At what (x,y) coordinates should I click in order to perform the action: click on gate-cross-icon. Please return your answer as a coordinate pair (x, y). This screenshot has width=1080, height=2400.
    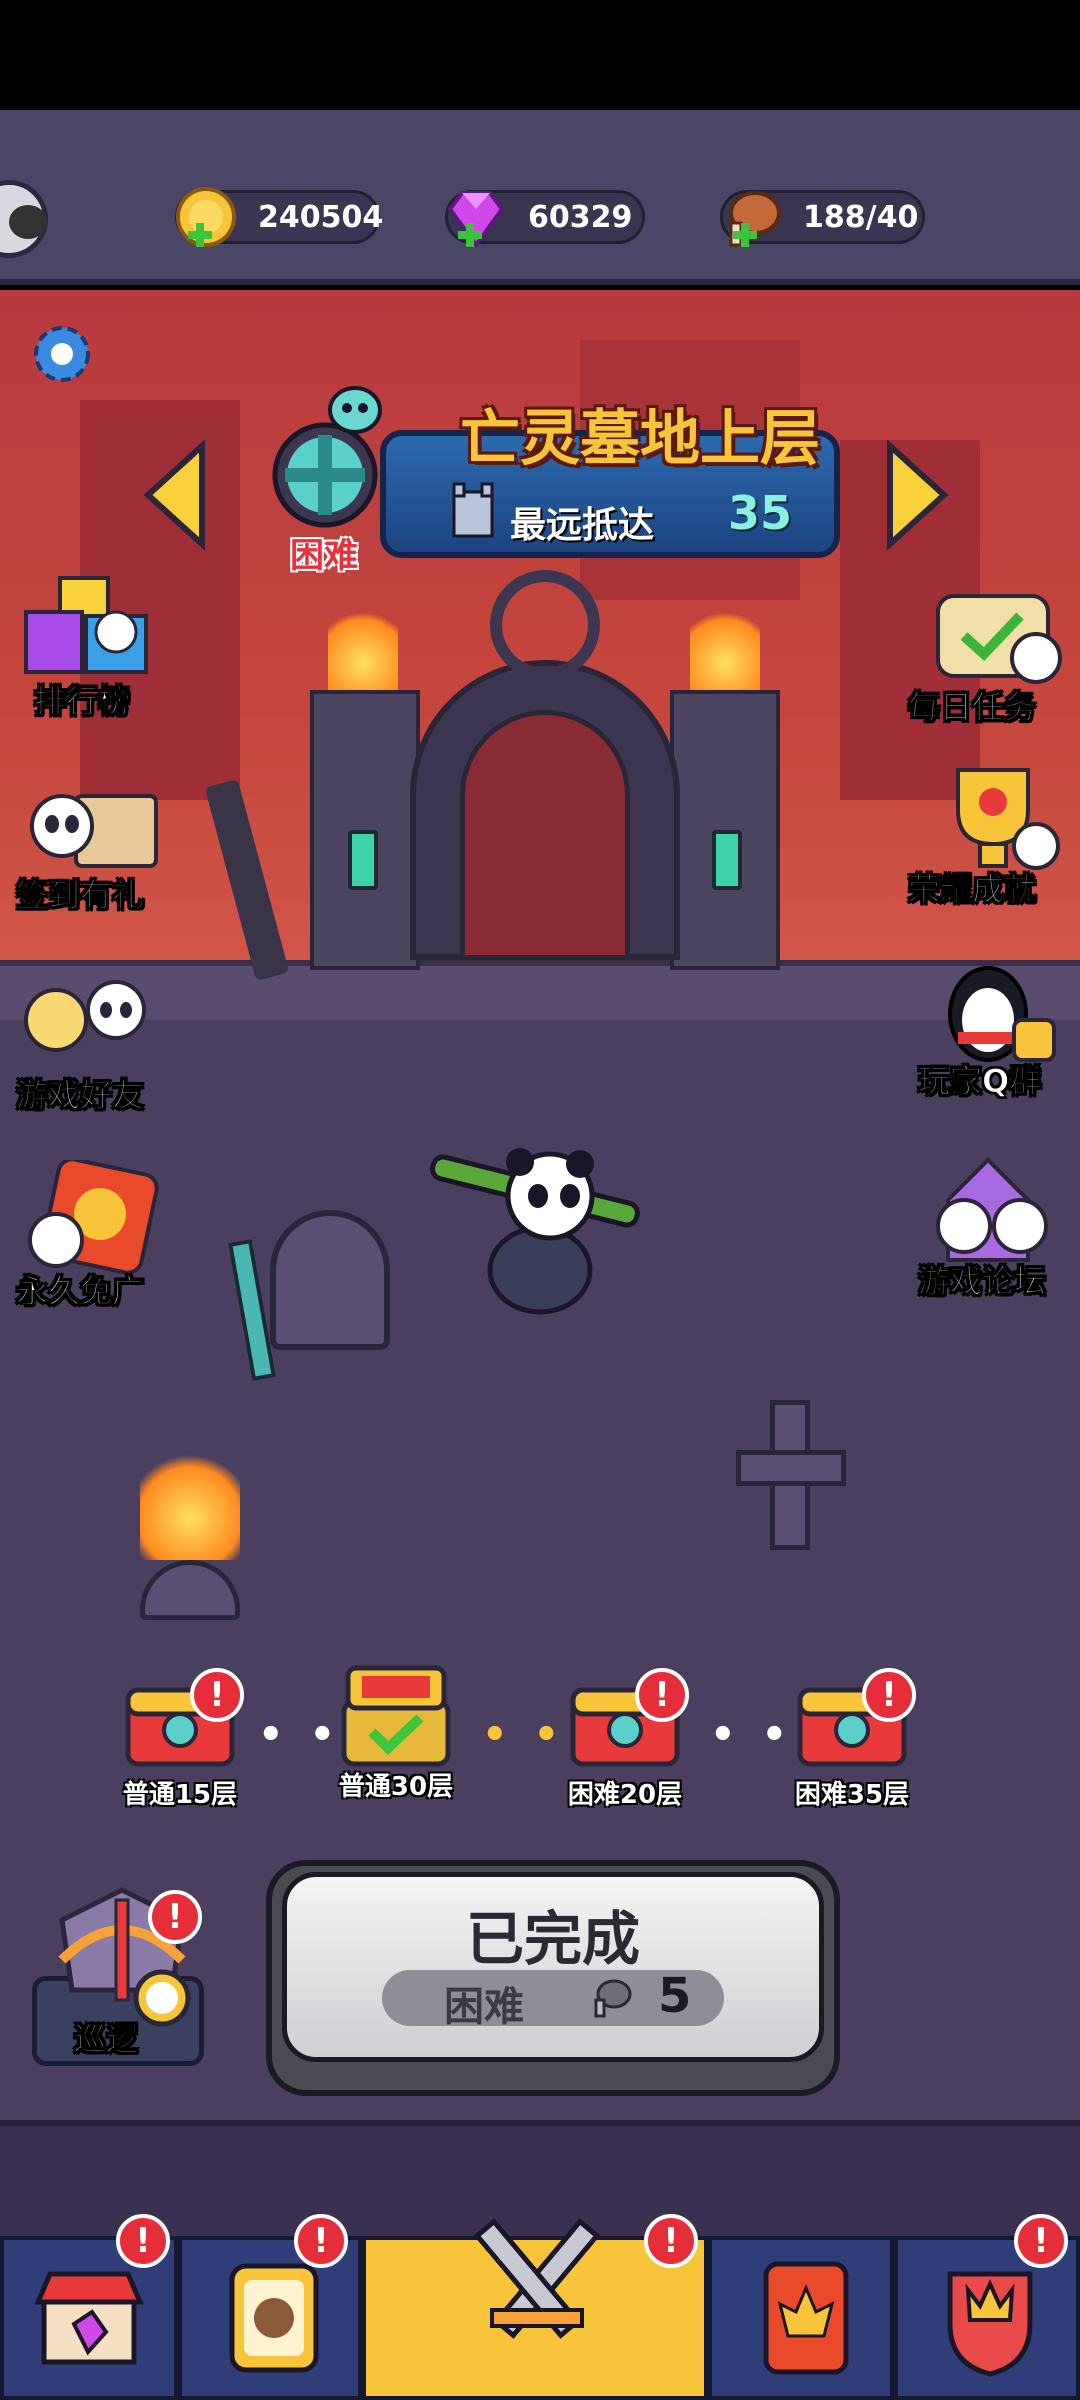
    Looking at the image, I should click on (545, 625).